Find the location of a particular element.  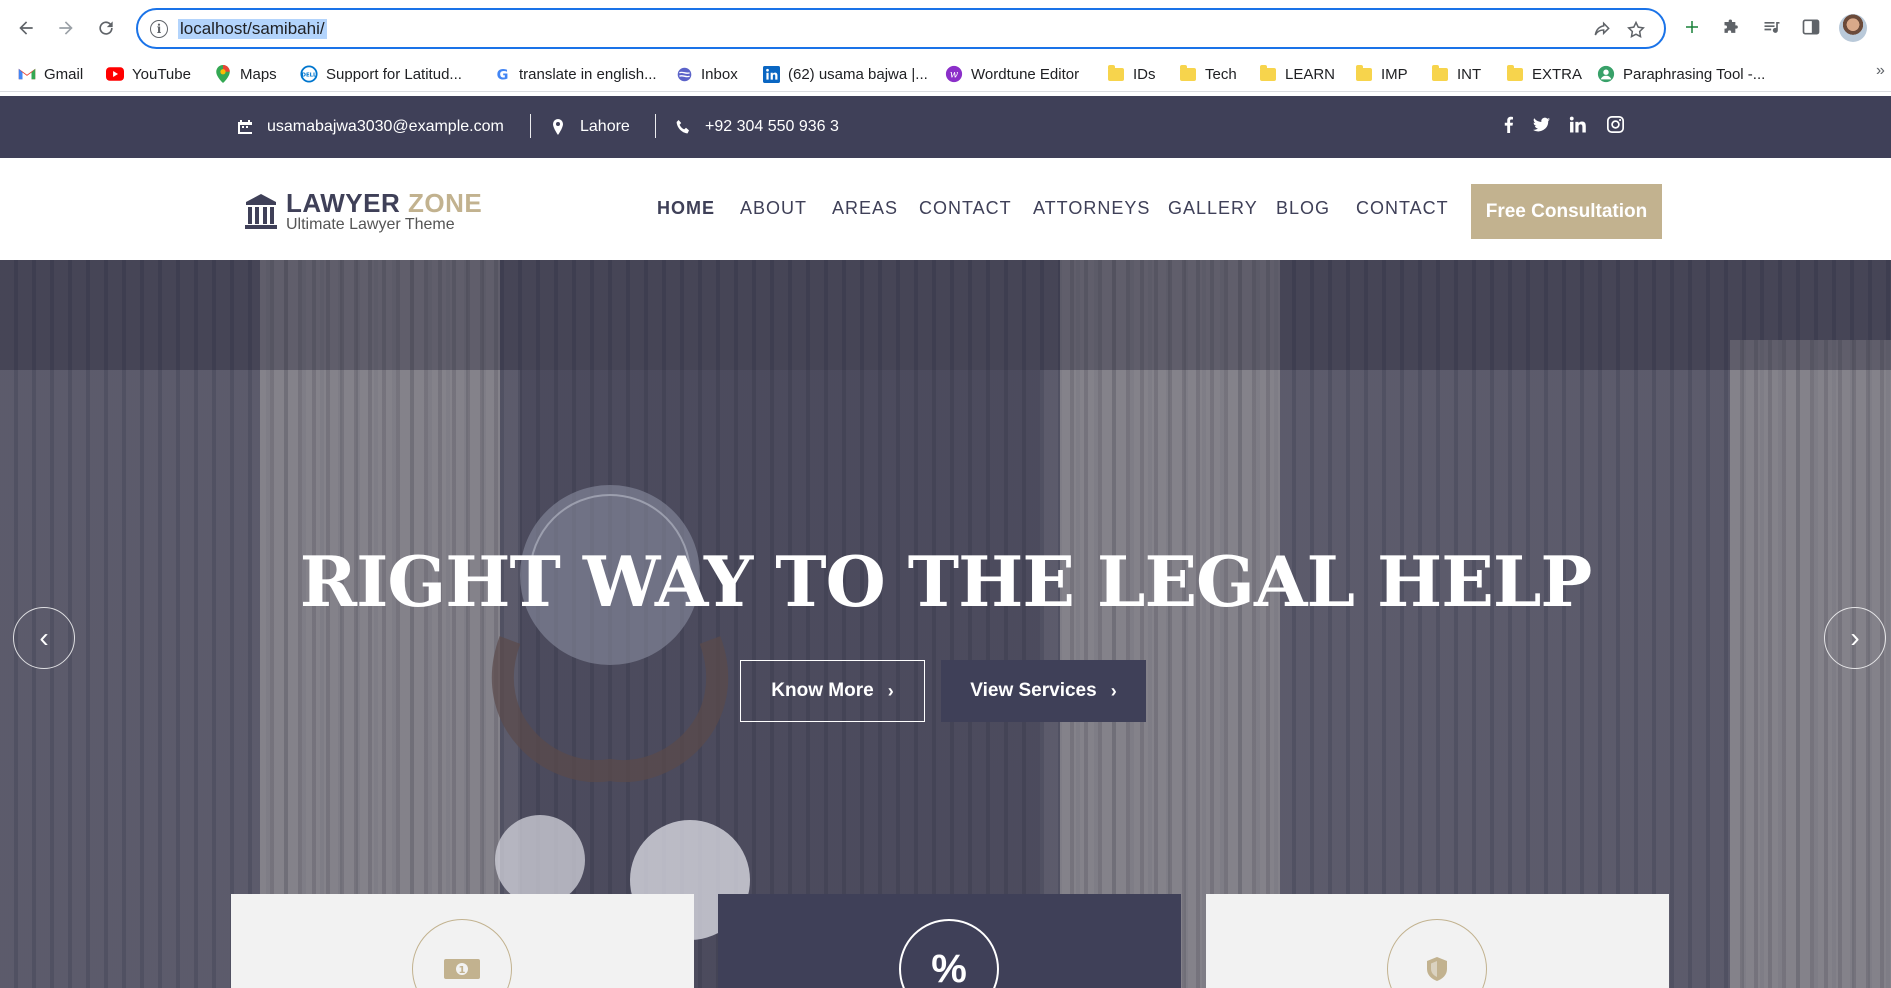

paraphrase-icon is located at coordinates (1606, 74).